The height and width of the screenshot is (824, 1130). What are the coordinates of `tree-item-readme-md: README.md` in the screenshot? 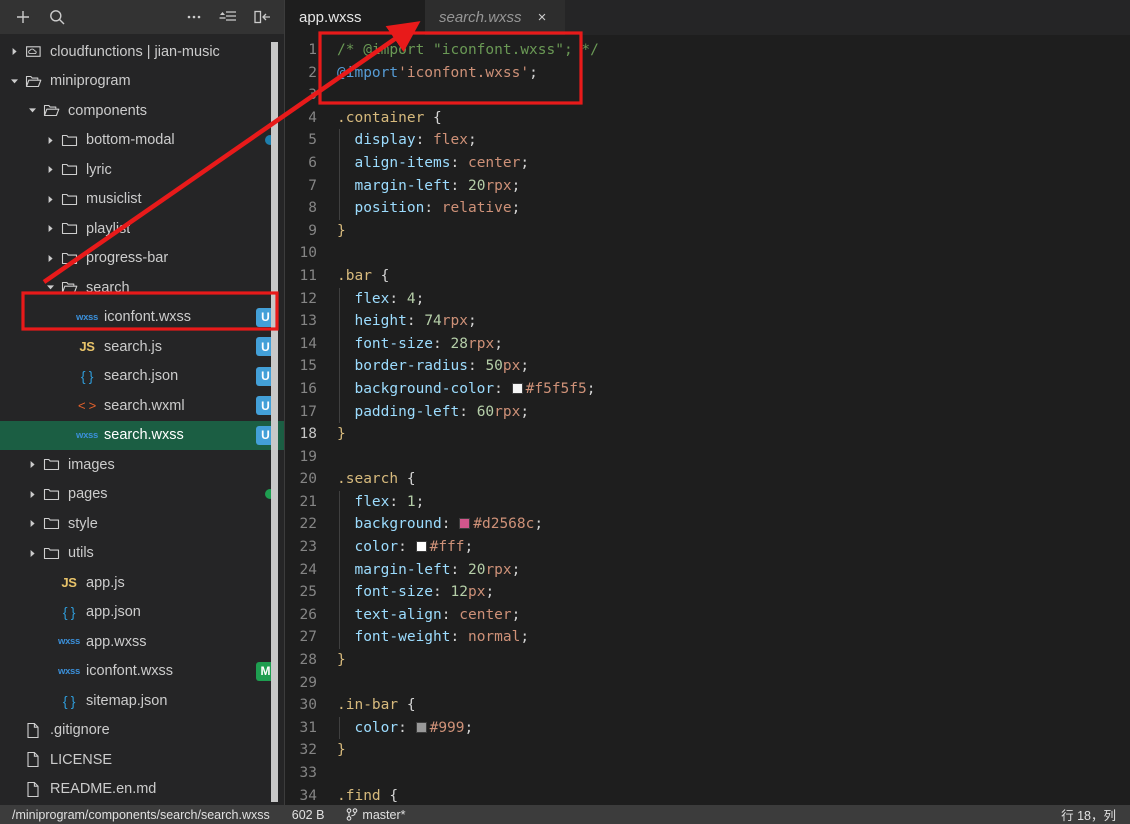 It's located at (142, 804).